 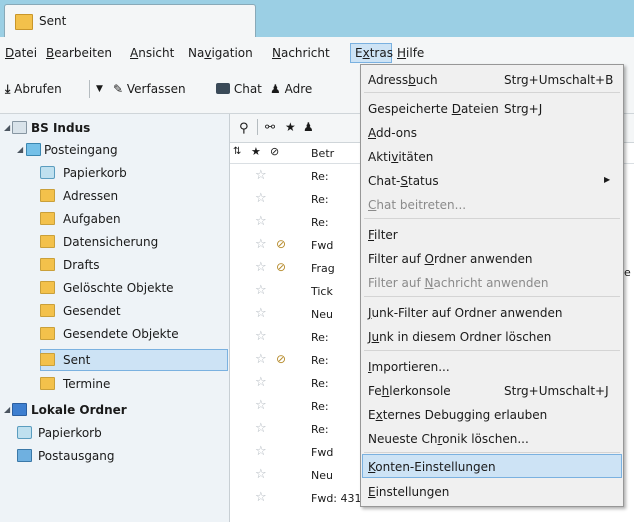 What do you see at coordinates (152, 53) in the screenshot?
I see `menu-ansicht: Ansicht` at bounding box center [152, 53].